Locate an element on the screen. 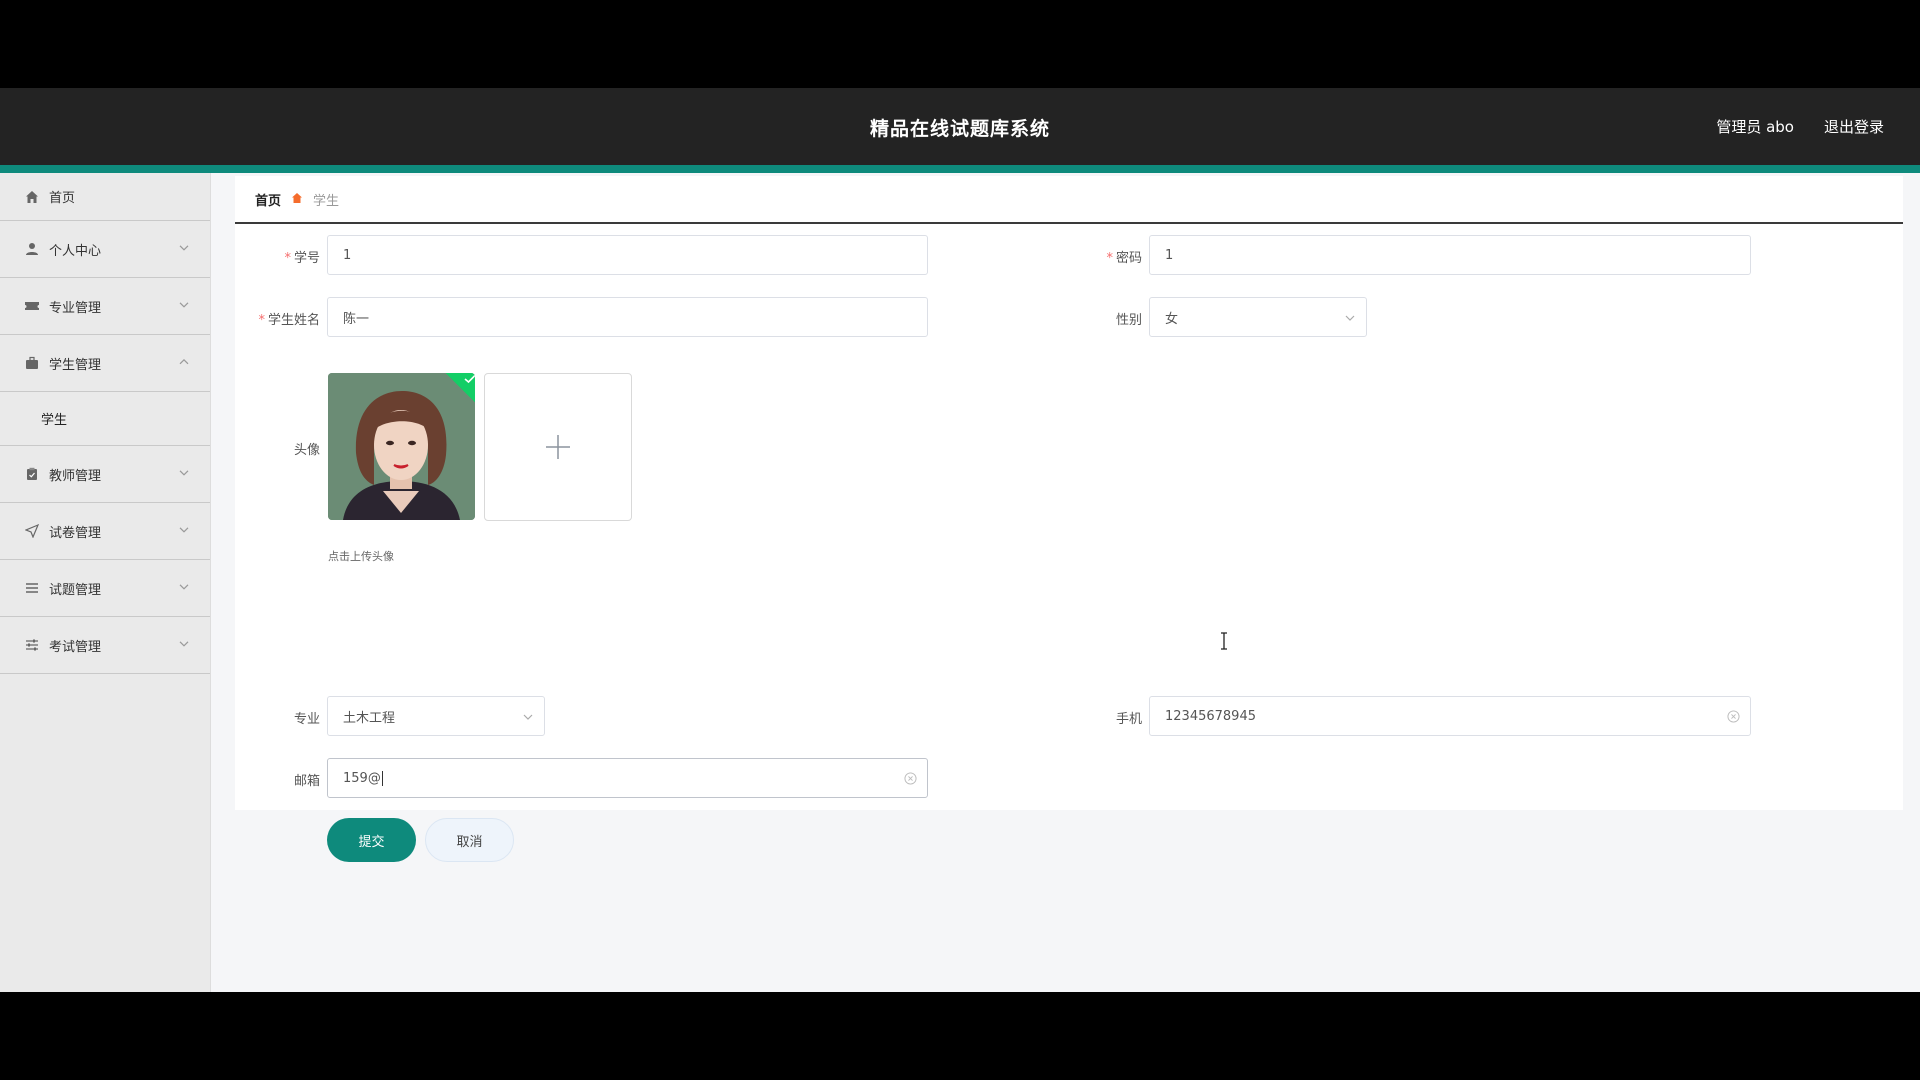  cancel-button: 取消 is located at coordinates (469, 840).